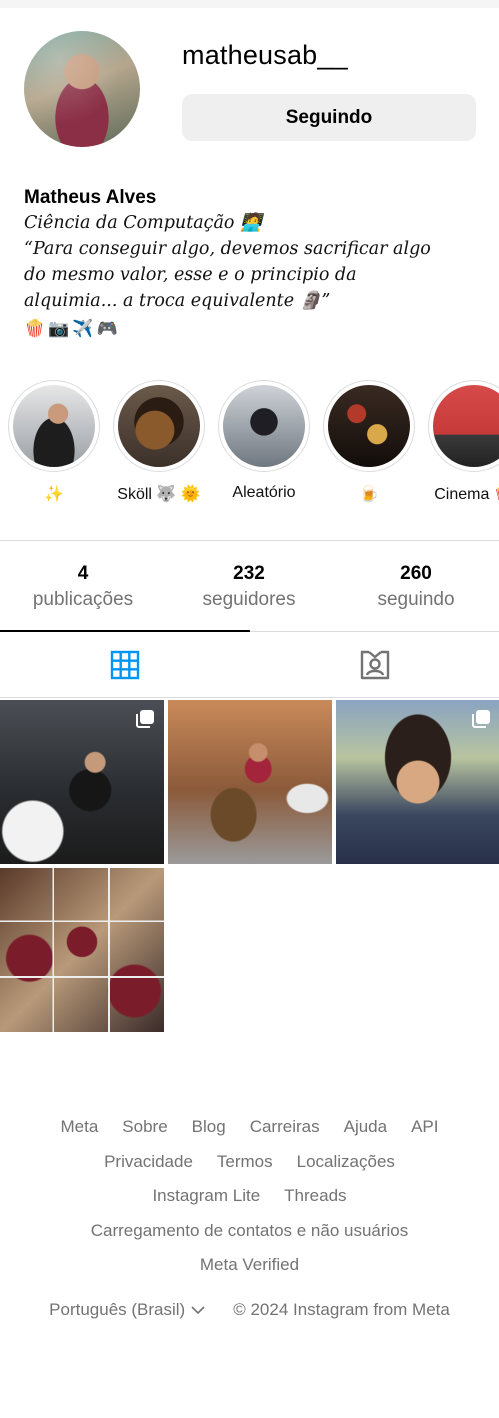  I want to click on highlight-item: Cinema 🍿, so click(463, 442).